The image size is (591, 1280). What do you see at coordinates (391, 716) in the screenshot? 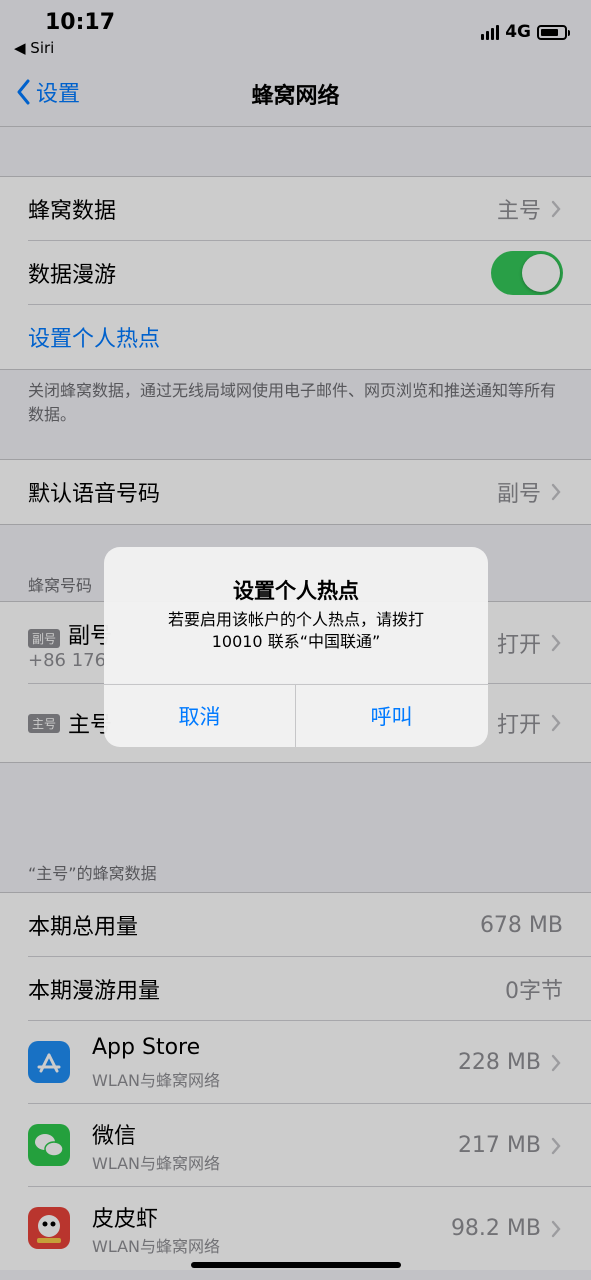
I see `call-button: 呼叫` at bounding box center [391, 716].